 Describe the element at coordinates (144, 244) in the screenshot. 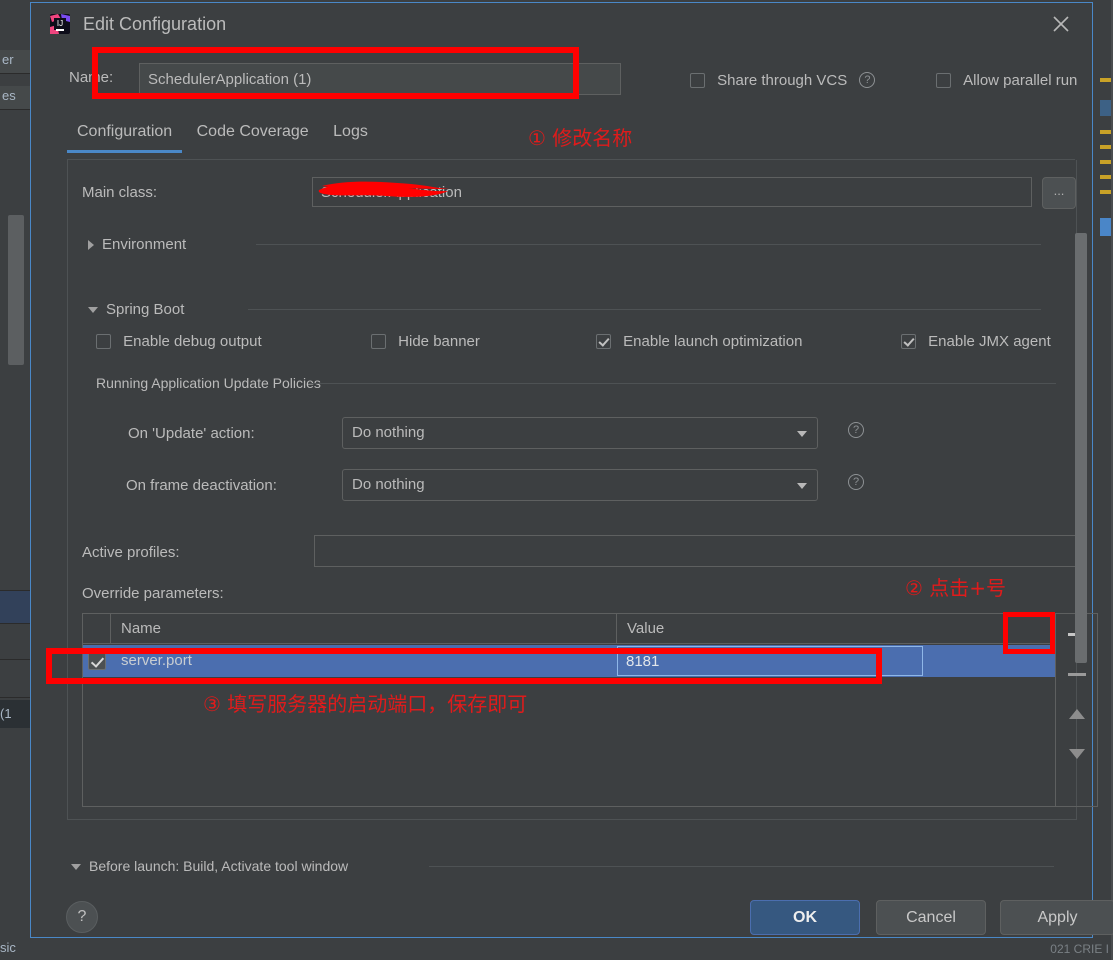

I see `environment-label: Environment` at that location.